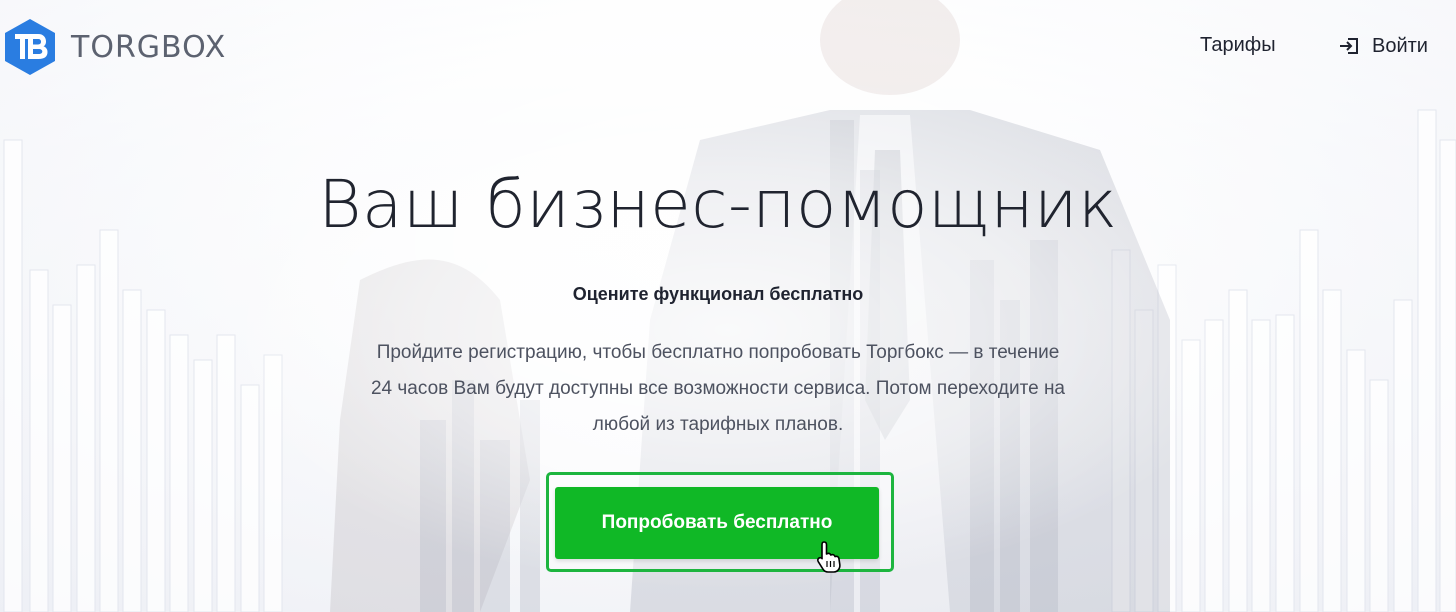 This screenshot has height=612, width=1456. What do you see at coordinates (718, 204) in the screenshot?
I see `hero-title: Ваш бизнес-помощник` at bounding box center [718, 204].